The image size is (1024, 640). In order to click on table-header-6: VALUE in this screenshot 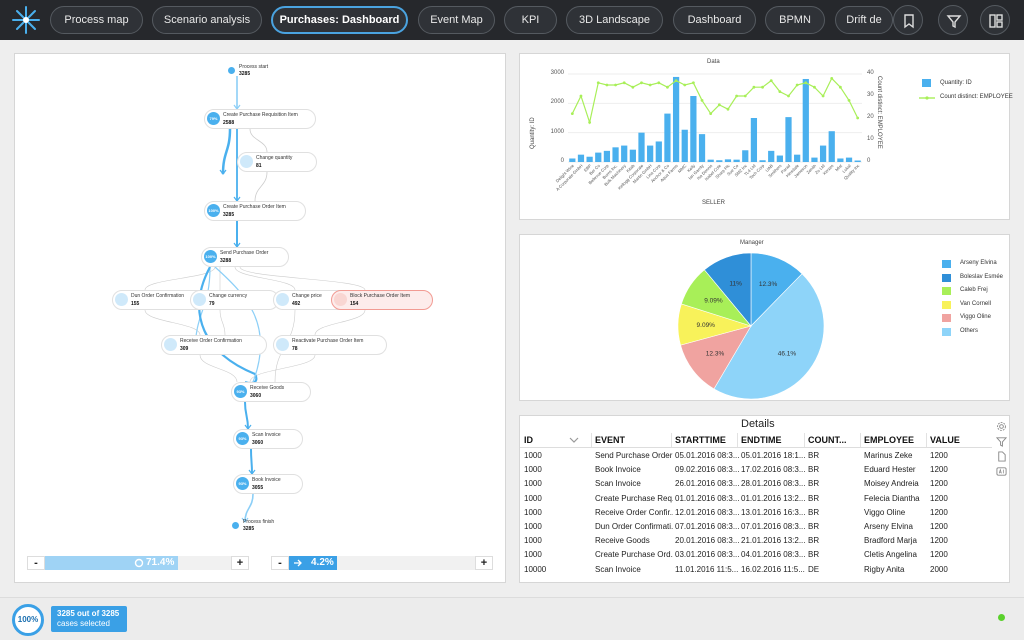, I will do `click(950, 440)`.